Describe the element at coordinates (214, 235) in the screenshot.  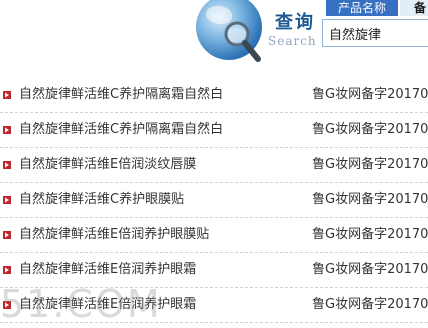
I see `list-item: 自然旋律鲜活维E倍润养护眼膜贴 鲁G妆网备字201700` at that location.